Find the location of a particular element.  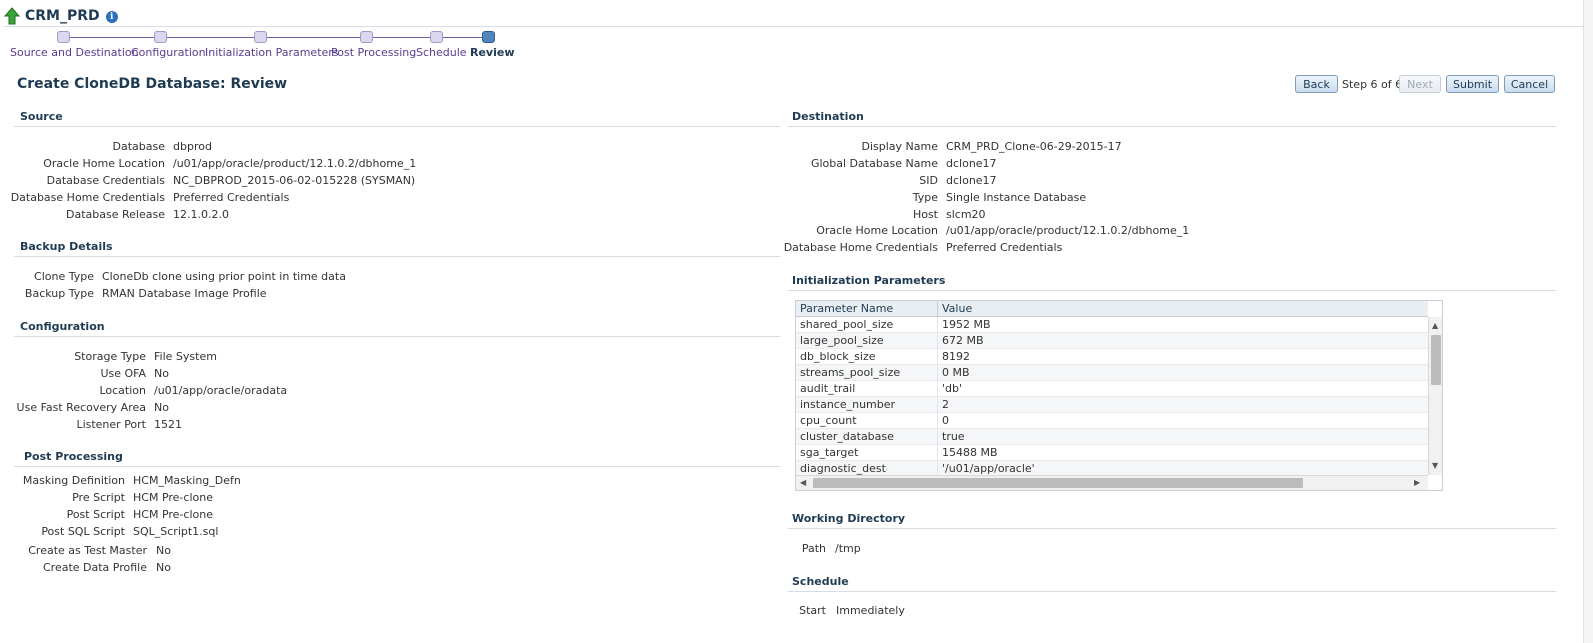

table-row: large_pool_size 672 MB is located at coordinates (1112, 341).